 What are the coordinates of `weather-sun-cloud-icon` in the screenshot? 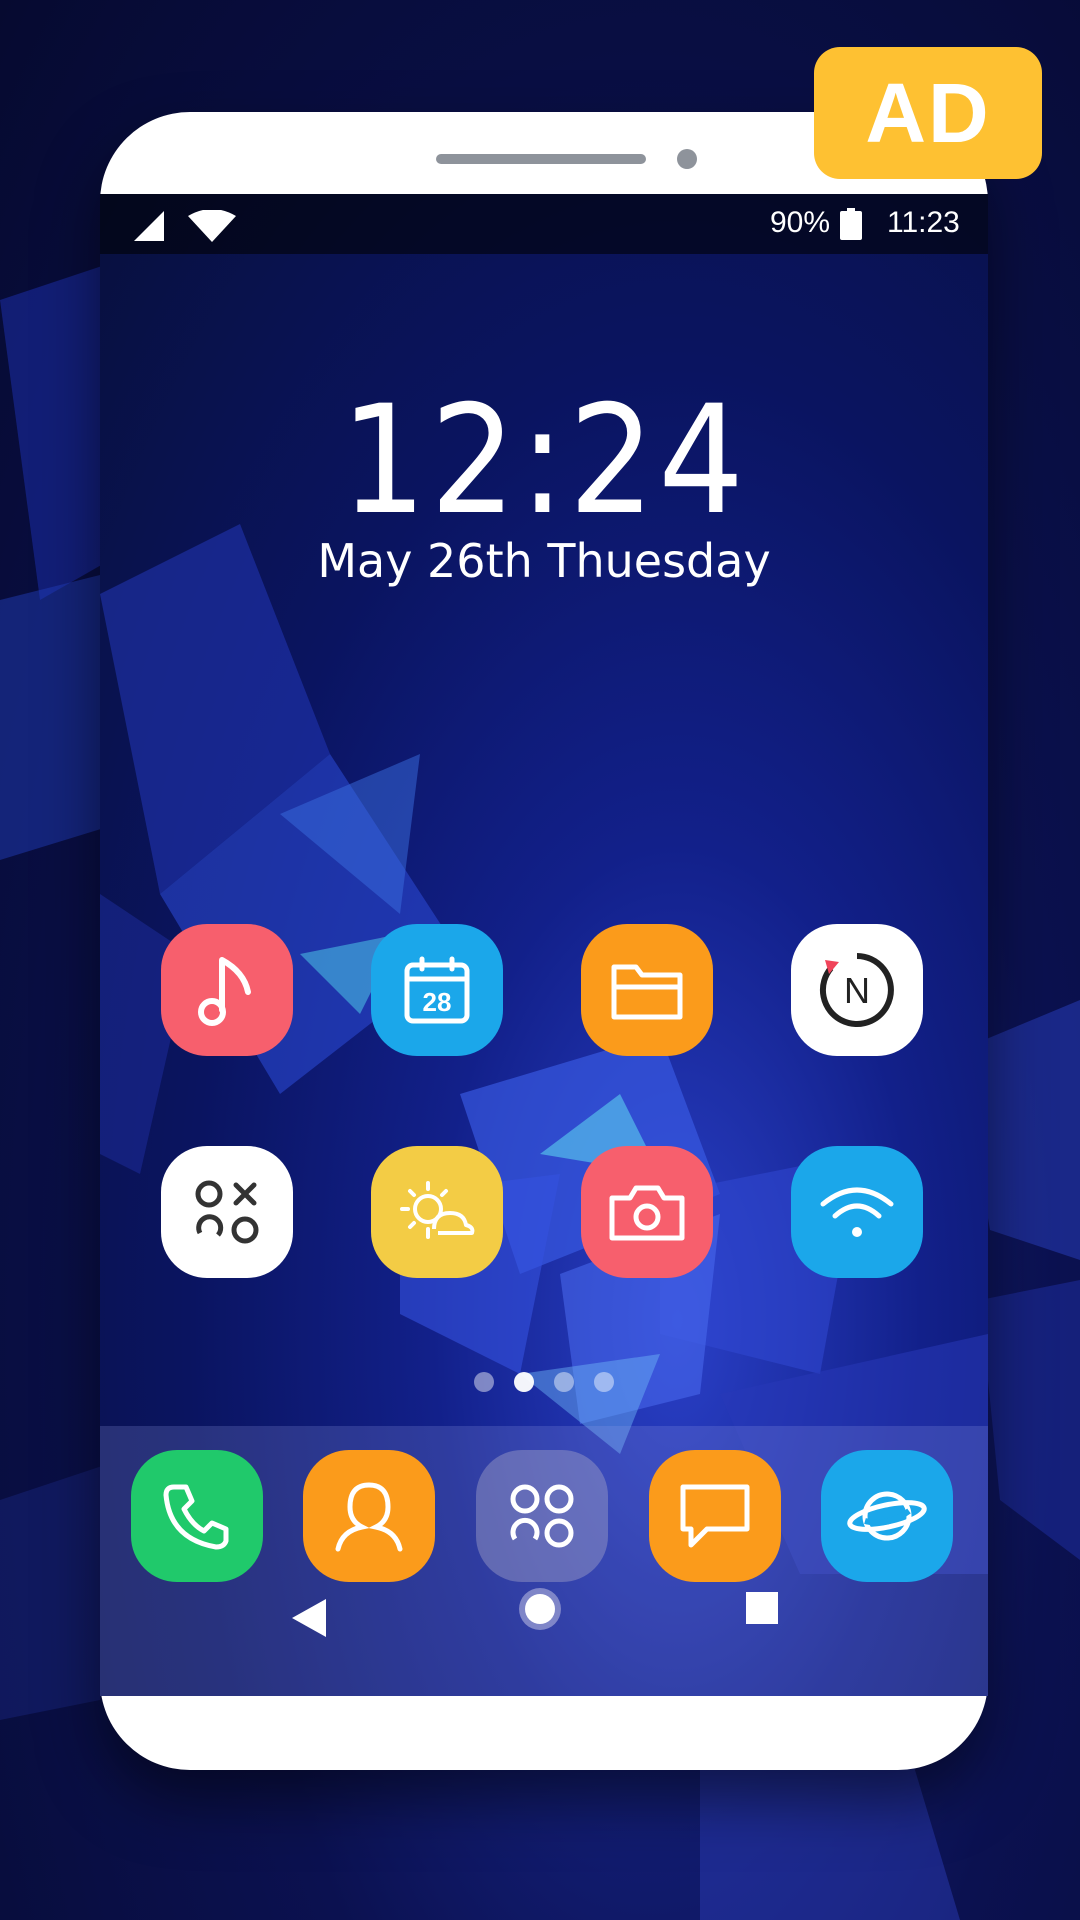 It's located at (437, 1210).